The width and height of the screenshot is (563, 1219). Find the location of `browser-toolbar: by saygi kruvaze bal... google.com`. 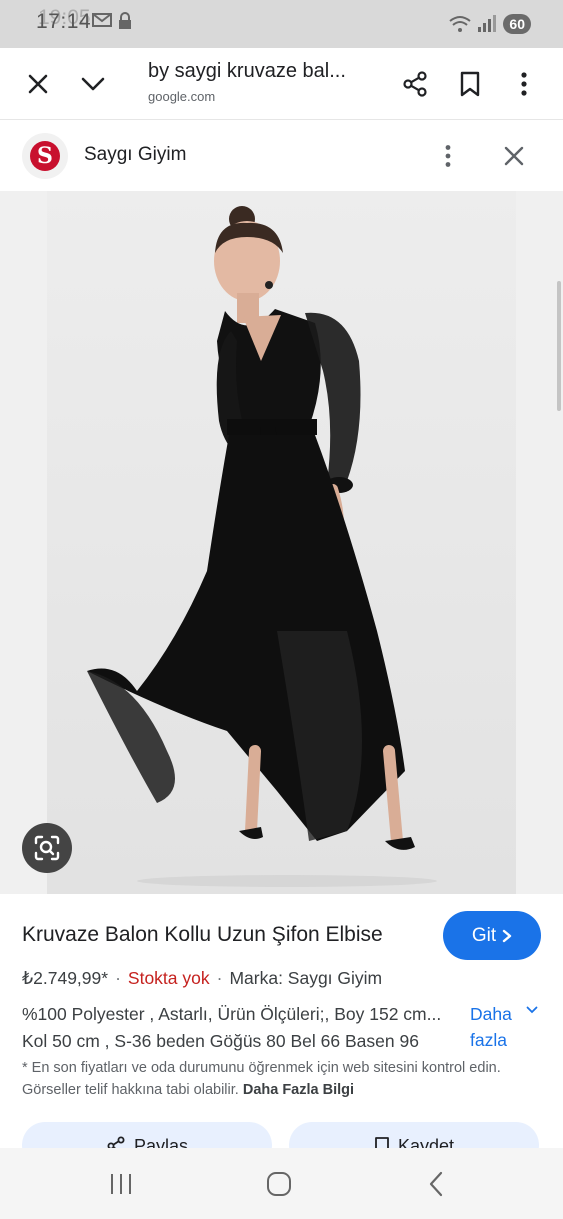

browser-toolbar: by saygi kruvaze bal... google.com is located at coordinates (281, 84).